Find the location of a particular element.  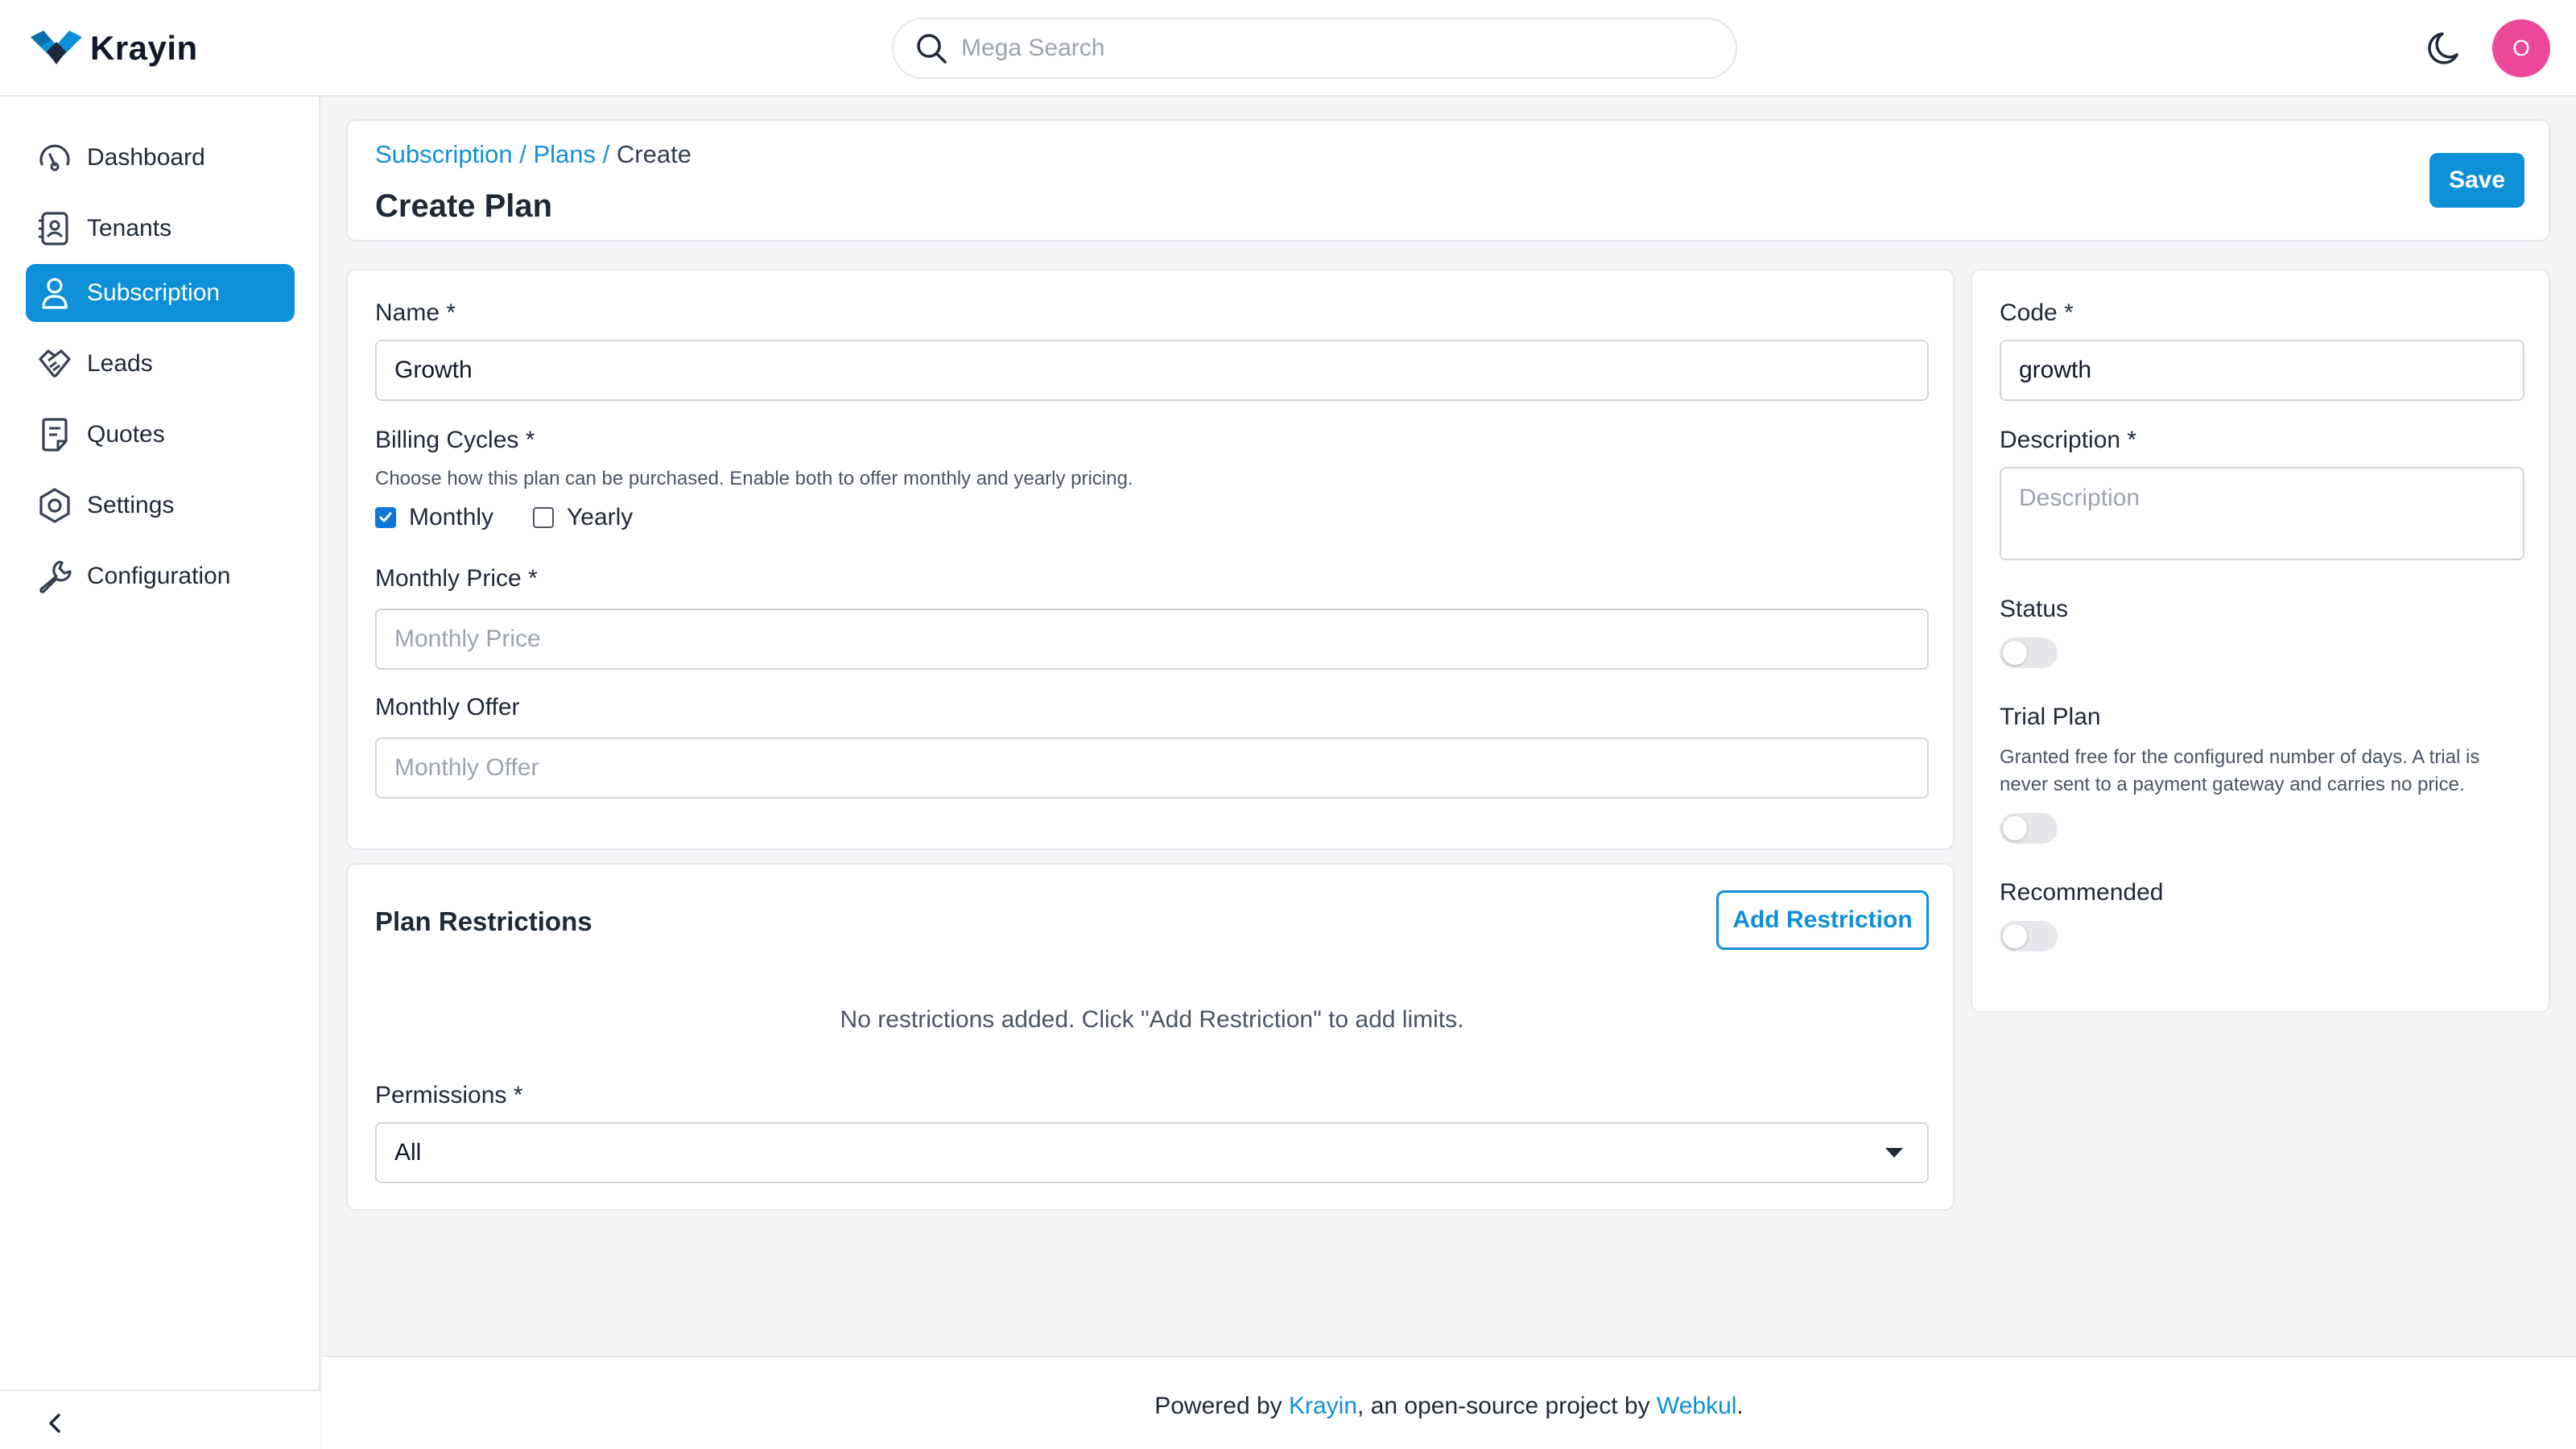

sidebar-item-settings: Settings is located at coordinates (160, 506).